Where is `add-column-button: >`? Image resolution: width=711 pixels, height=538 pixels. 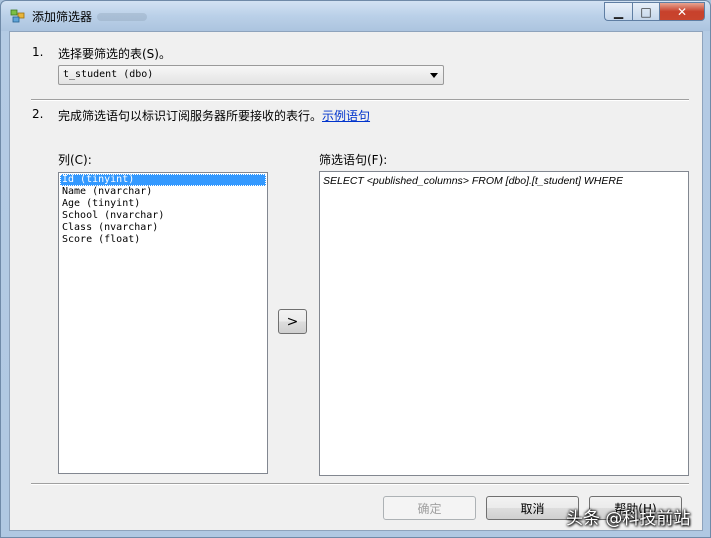
add-column-button: > is located at coordinates (292, 321).